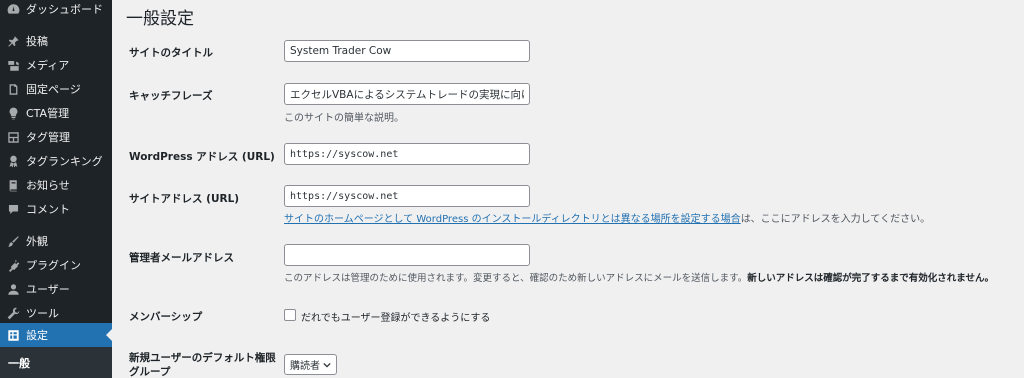 This screenshot has height=378, width=1024. I want to click on lightbulb-icon, so click(13, 113).